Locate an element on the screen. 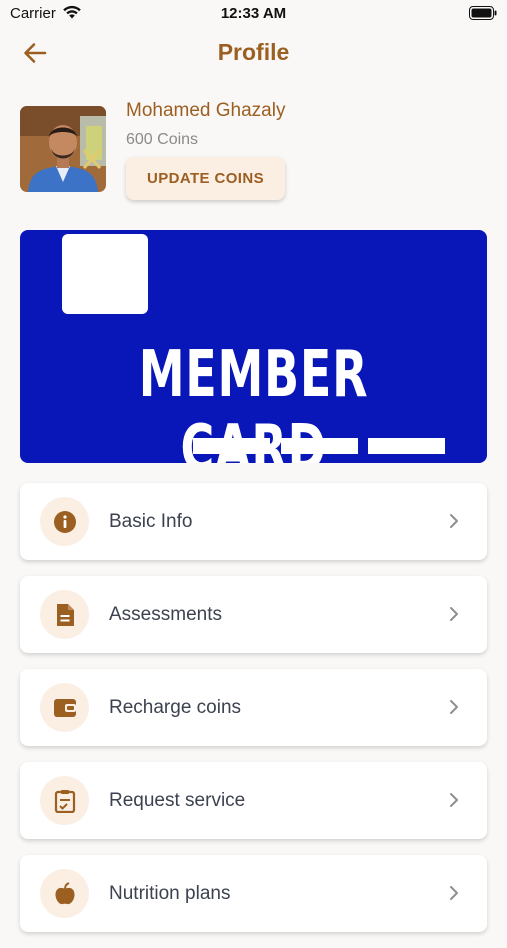 Image resolution: width=507 pixels, height=948 pixels. menu-item-label: Assessments is located at coordinates (165, 614).